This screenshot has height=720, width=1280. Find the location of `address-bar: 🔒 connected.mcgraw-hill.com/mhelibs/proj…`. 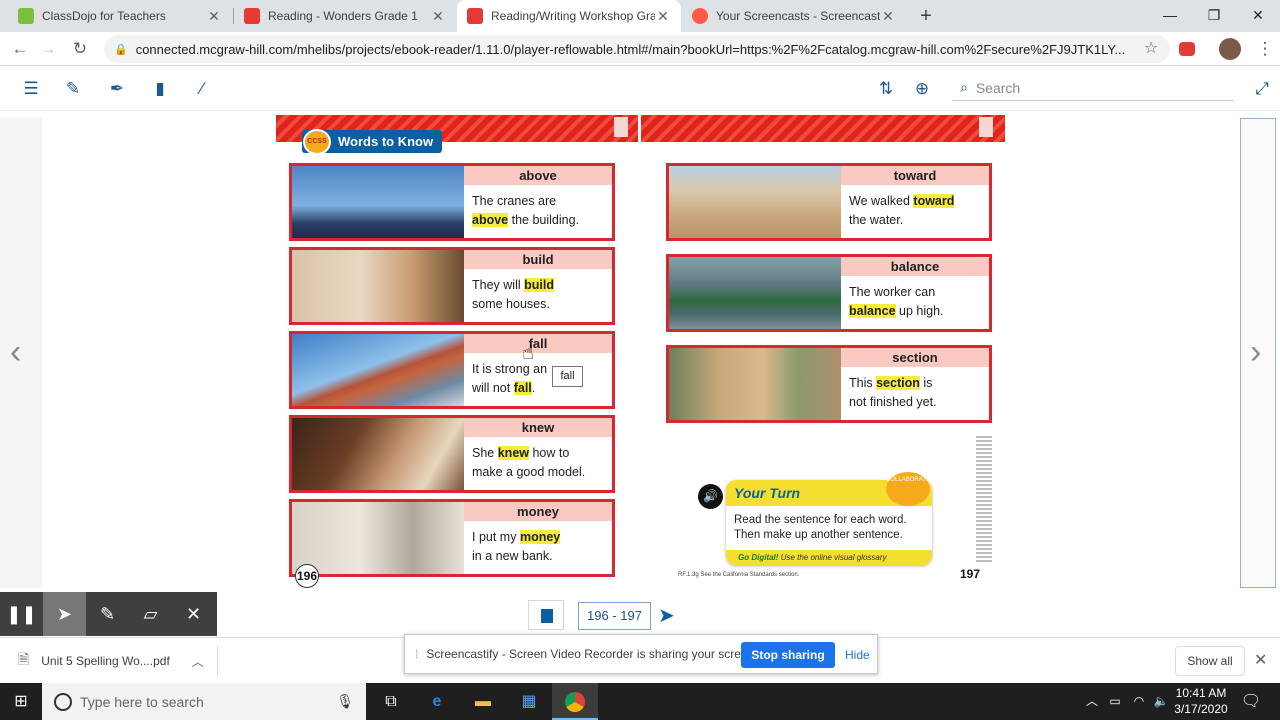

address-bar: 🔒 connected.mcgraw-hill.com/mhelibs/proj… is located at coordinates (637, 49).